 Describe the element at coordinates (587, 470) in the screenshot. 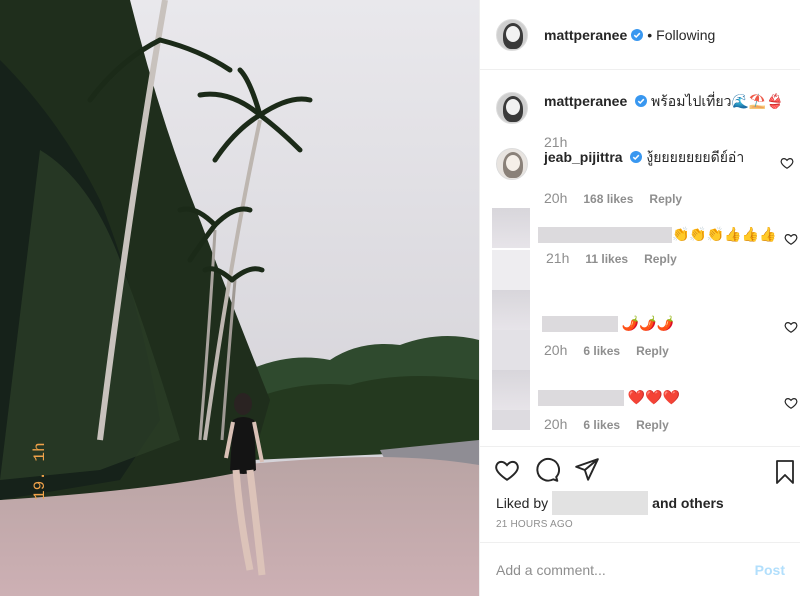

I see `share-paper-plane-icon` at that location.